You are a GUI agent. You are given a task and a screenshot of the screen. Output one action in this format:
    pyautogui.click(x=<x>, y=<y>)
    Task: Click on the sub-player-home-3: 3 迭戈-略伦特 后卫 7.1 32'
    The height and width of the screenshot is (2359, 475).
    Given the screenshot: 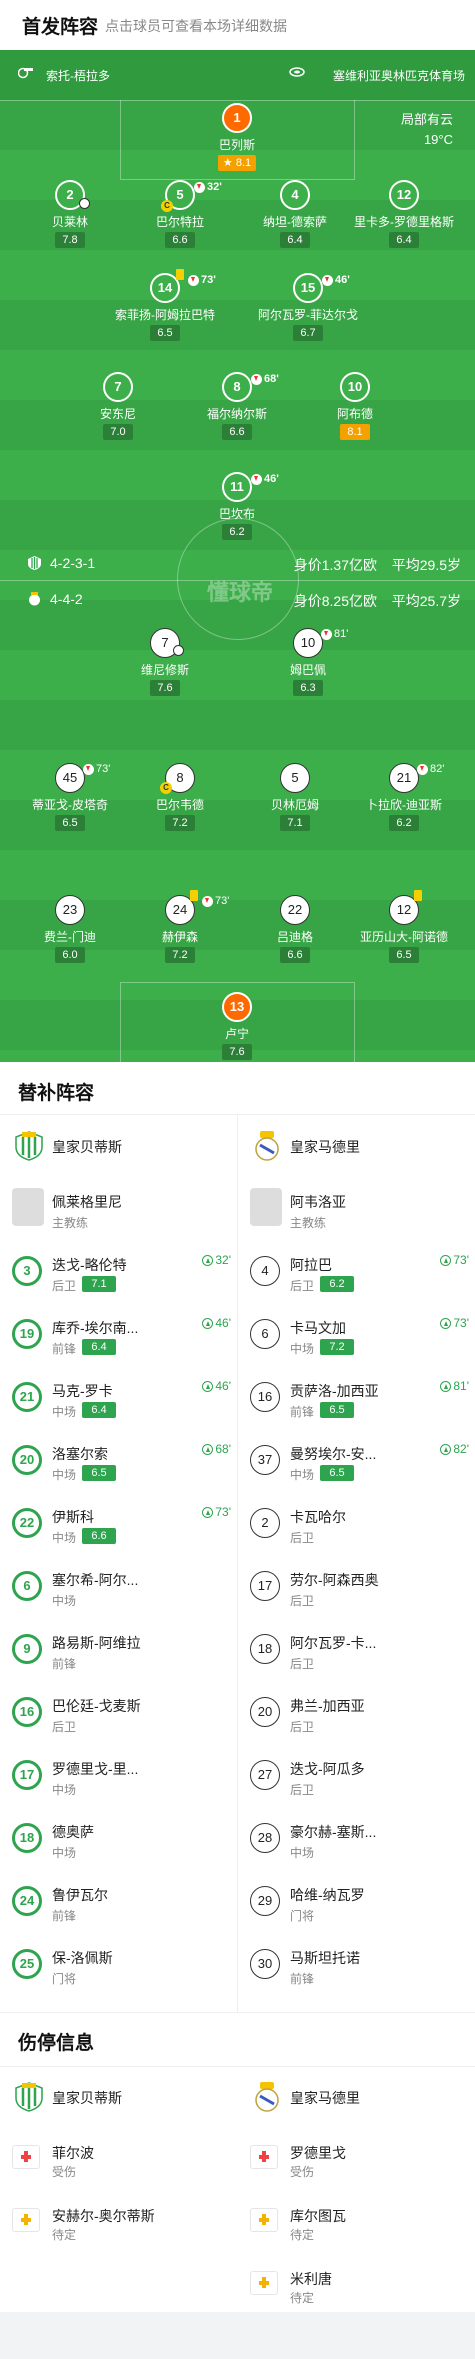 What is the action you would take?
    pyautogui.click(x=118, y=1272)
    